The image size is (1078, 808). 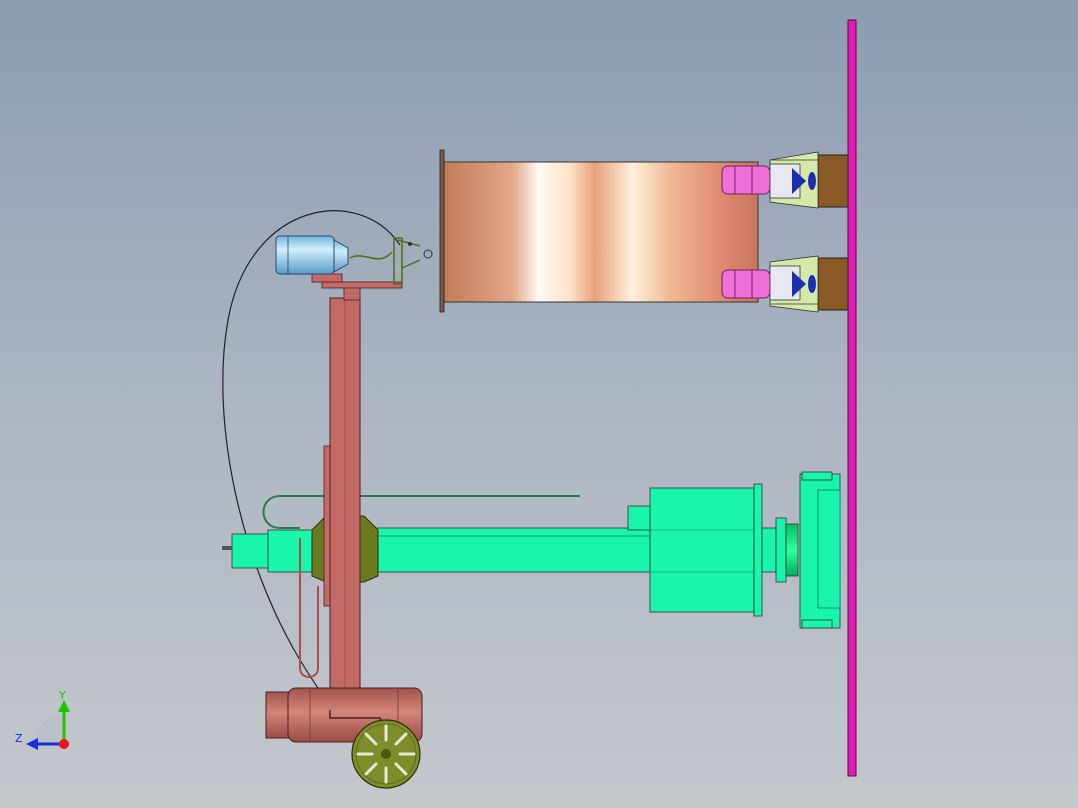 What do you see at coordinates (312, 255) in the screenshot?
I see `torch-motor` at bounding box center [312, 255].